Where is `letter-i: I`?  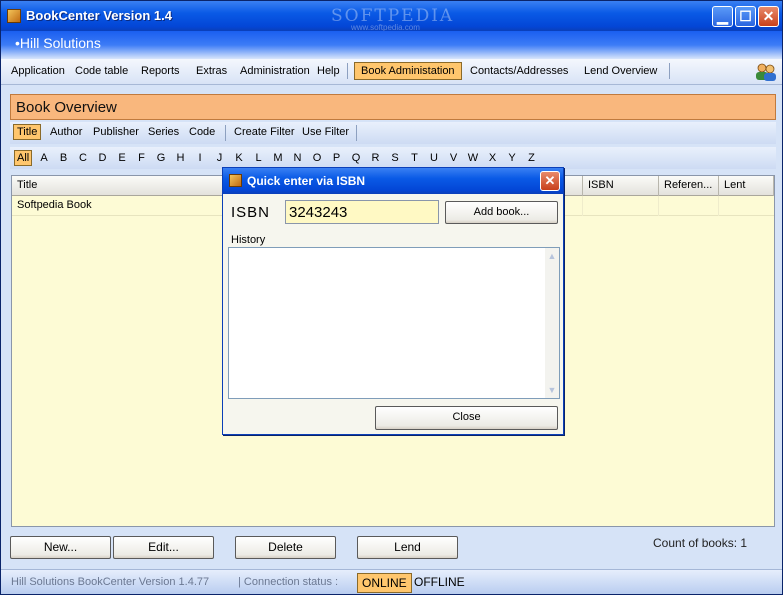 letter-i: I is located at coordinates (200, 158).